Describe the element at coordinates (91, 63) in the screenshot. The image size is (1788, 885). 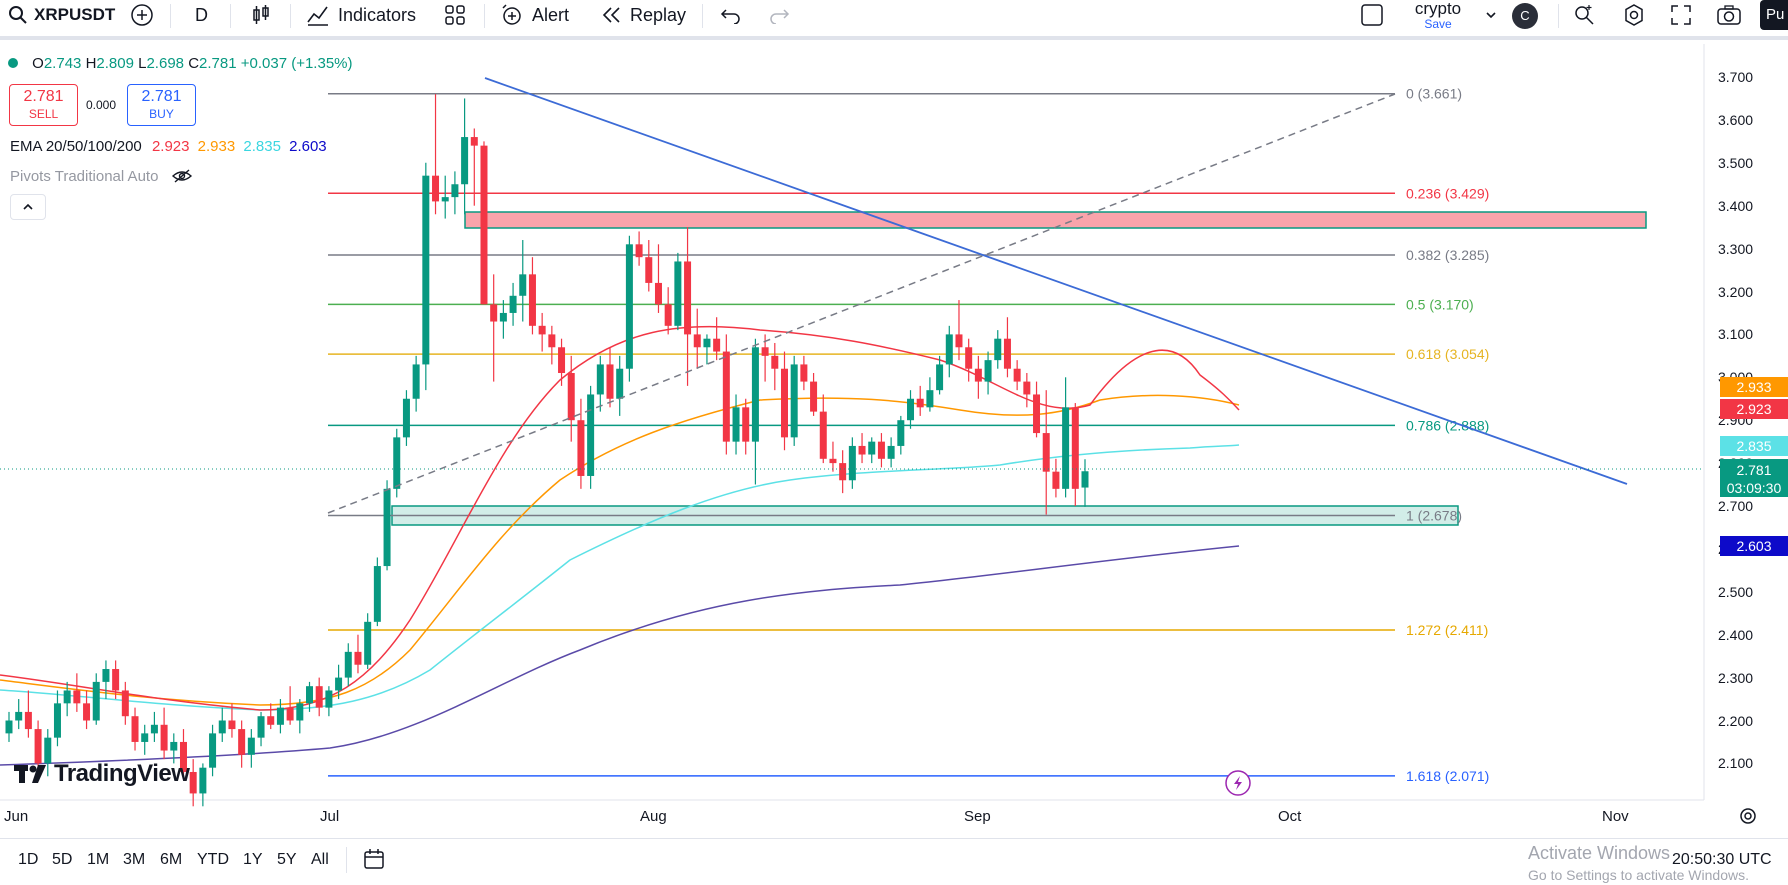
I see `high-label: H` at that location.